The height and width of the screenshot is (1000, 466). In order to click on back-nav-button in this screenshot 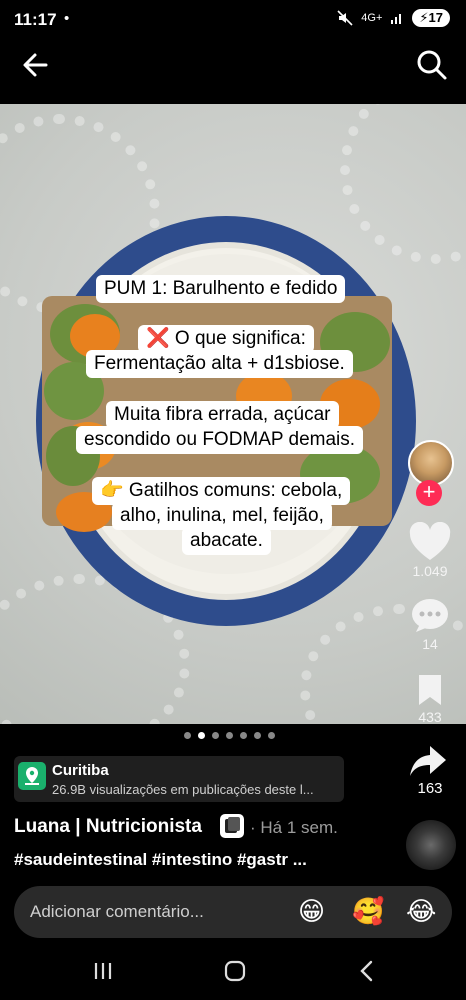, I will do `click(367, 971)`.